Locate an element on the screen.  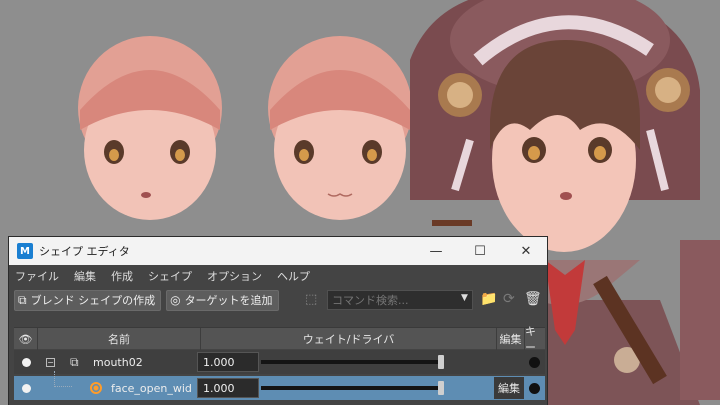
column-header-weight: ウェイト/ドライバ is located at coordinates (349, 339).